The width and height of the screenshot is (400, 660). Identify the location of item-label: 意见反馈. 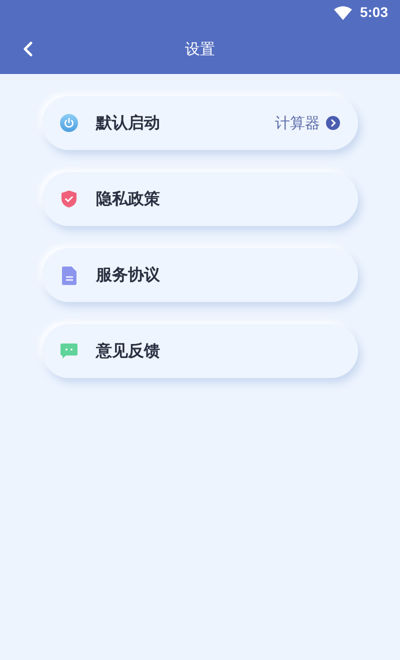
(128, 351).